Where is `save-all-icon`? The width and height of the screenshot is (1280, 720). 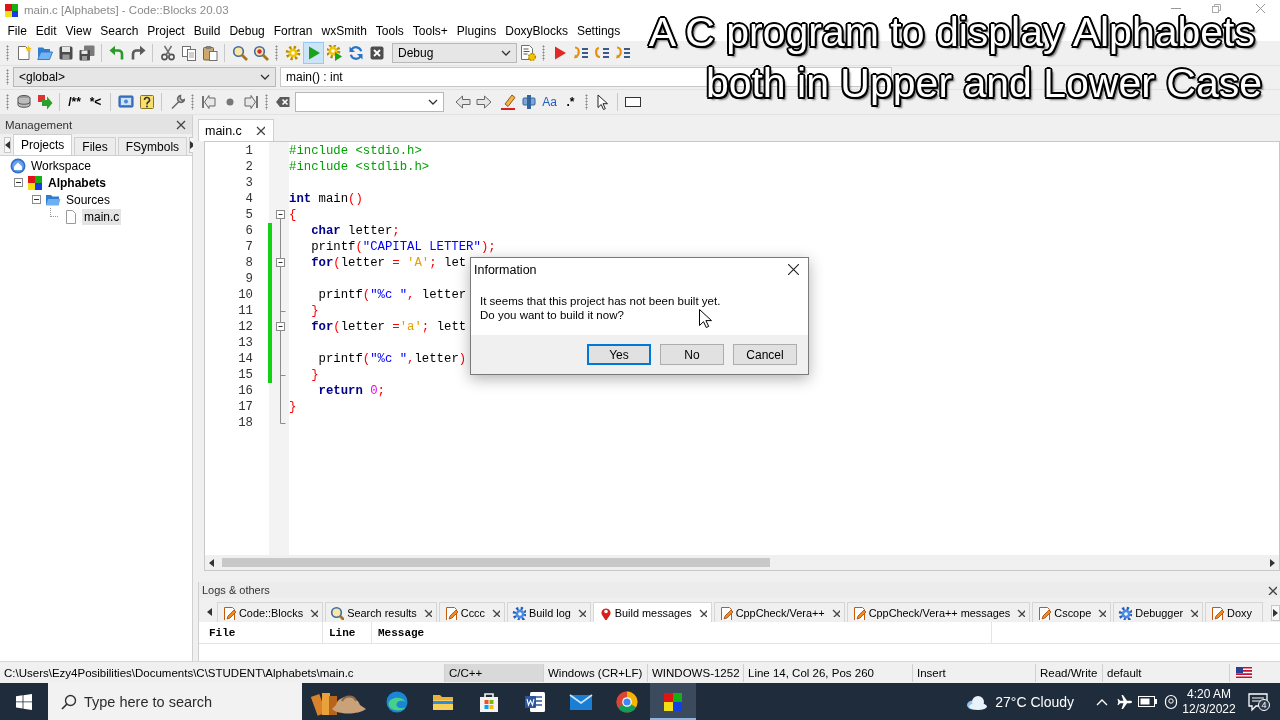
save-all-icon is located at coordinates (86, 52).